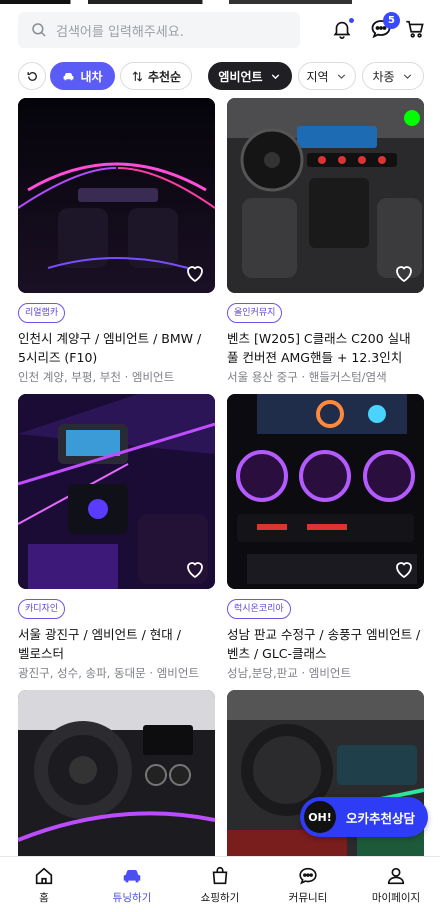 The image size is (440, 912). What do you see at coordinates (39, 30) in the screenshot?
I see `search-icon` at bounding box center [39, 30].